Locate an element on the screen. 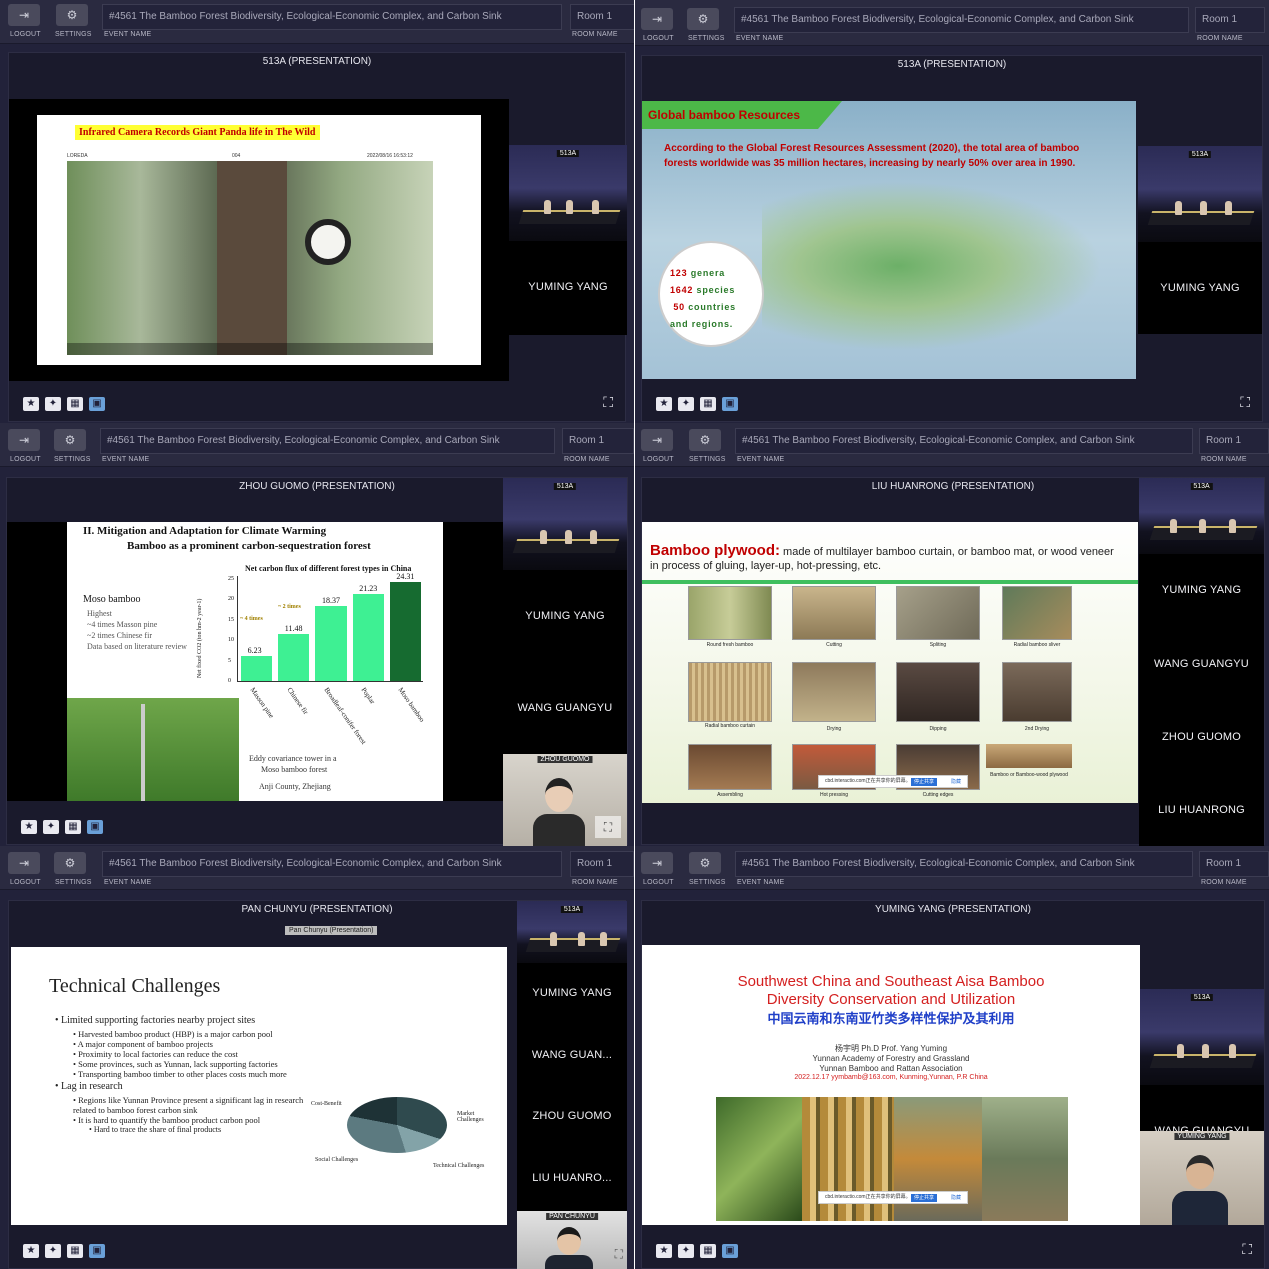  panda-figure is located at coordinates (328, 242).